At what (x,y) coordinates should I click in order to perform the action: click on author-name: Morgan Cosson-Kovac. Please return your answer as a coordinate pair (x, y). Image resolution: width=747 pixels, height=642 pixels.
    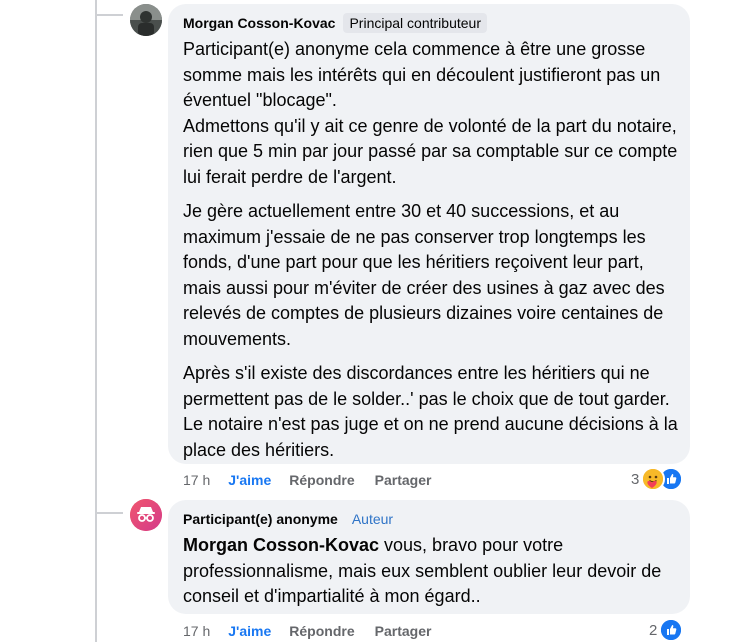
    Looking at the image, I should click on (259, 23).